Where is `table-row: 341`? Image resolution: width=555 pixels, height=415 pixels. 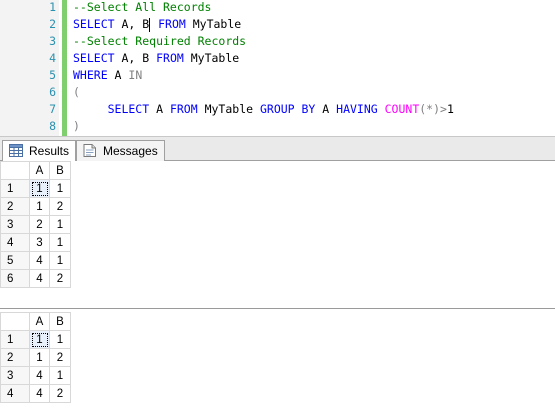 table-row: 341 is located at coordinates (35, 375).